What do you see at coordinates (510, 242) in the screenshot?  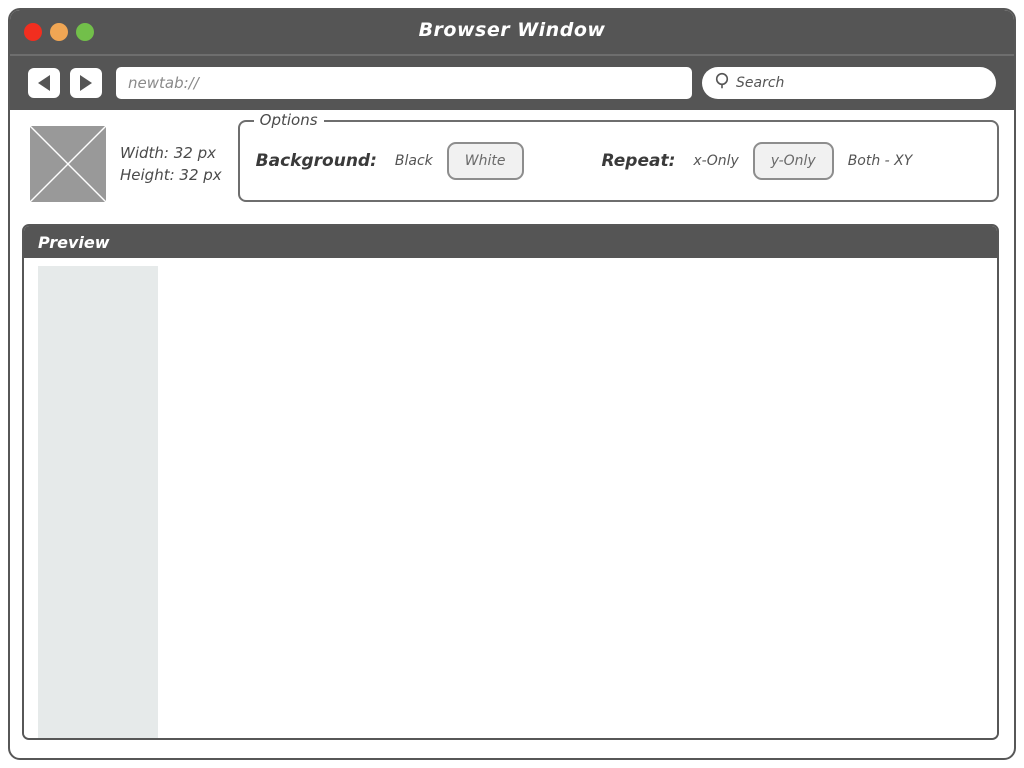 I see `preview-header: Preview` at bounding box center [510, 242].